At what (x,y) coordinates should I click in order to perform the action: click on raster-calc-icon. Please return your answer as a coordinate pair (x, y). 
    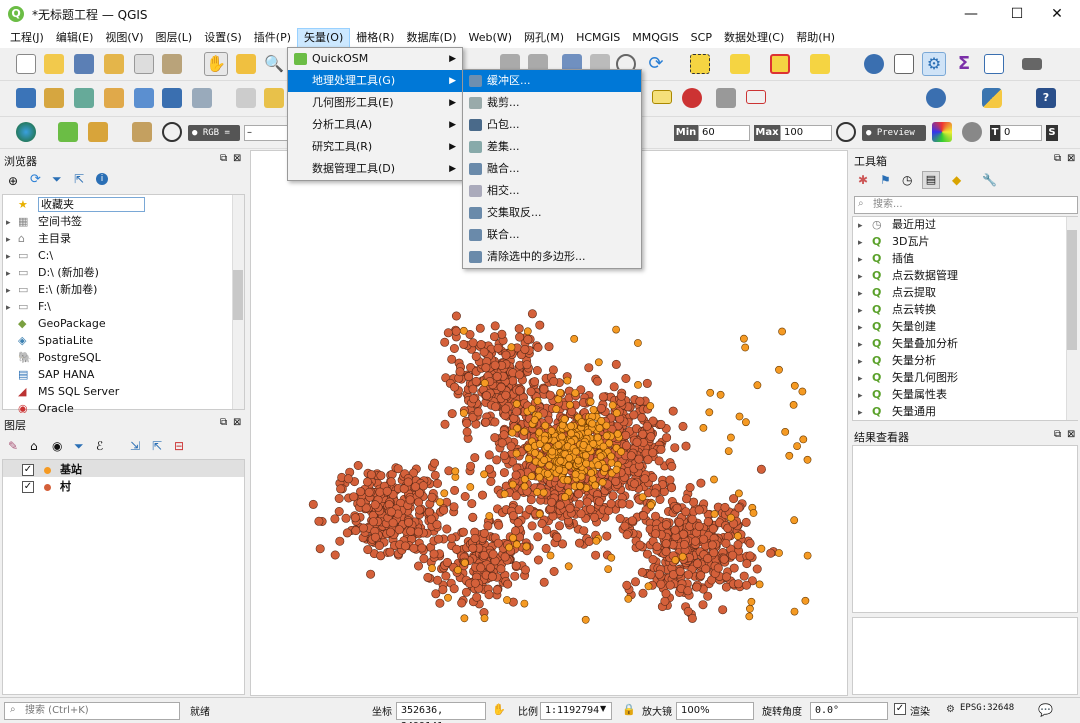
    Looking at the image, I should click on (142, 132).